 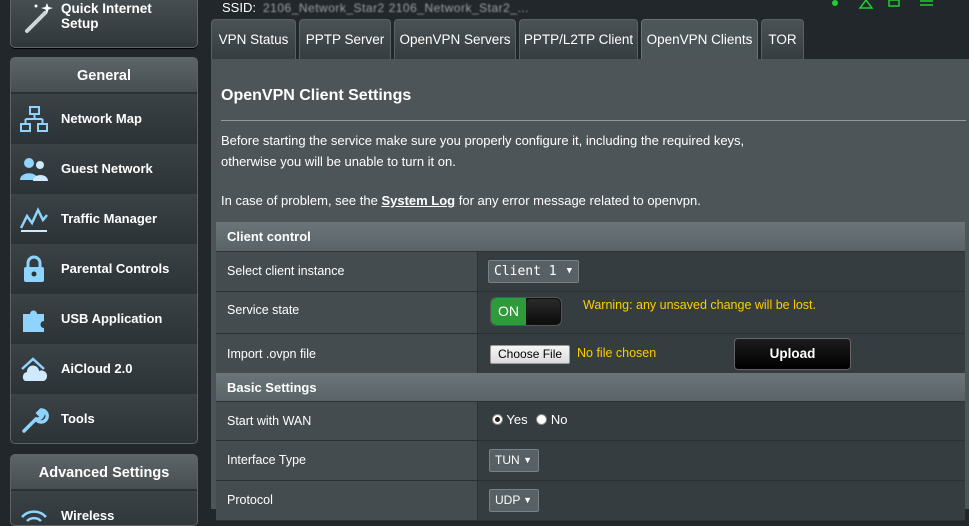 I want to click on client-instance-select: Client 1 ▼, so click(x=533, y=271).